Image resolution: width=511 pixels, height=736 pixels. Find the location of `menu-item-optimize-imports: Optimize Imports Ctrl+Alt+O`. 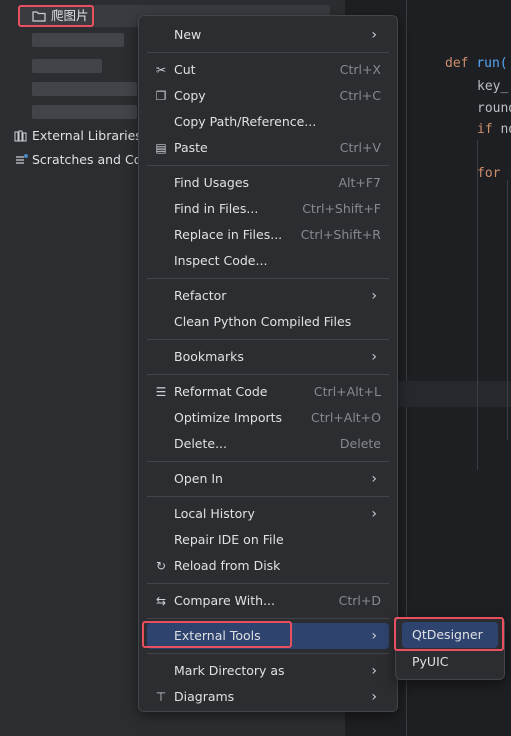

menu-item-optimize-imports: Optimize Imports Ctrl+Alt+O is located at coordinates (268, 418).